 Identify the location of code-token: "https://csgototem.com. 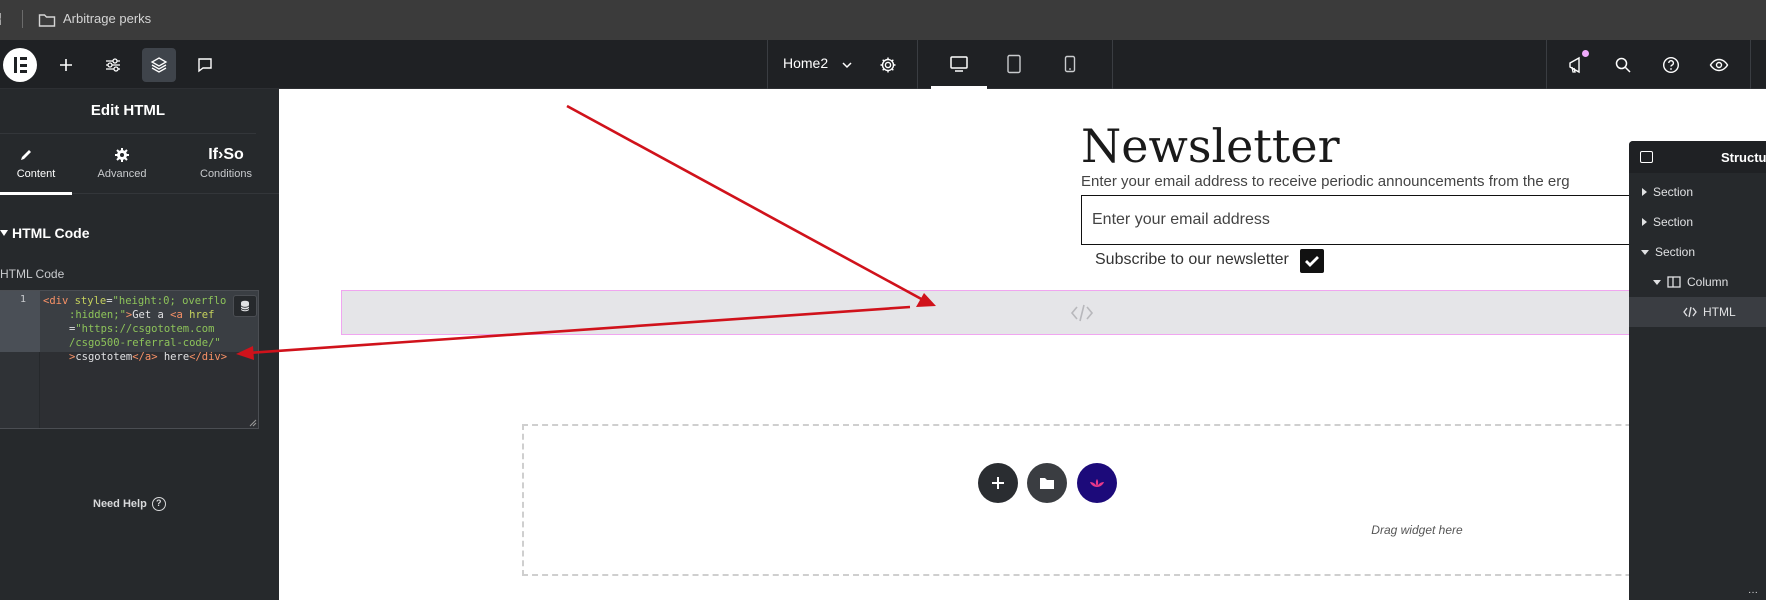
(145, 329).